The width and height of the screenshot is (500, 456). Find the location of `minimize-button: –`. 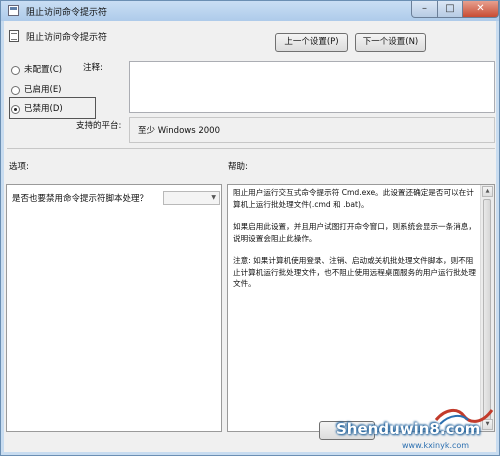

minimize-button: – is located at coordinates (424, 9).